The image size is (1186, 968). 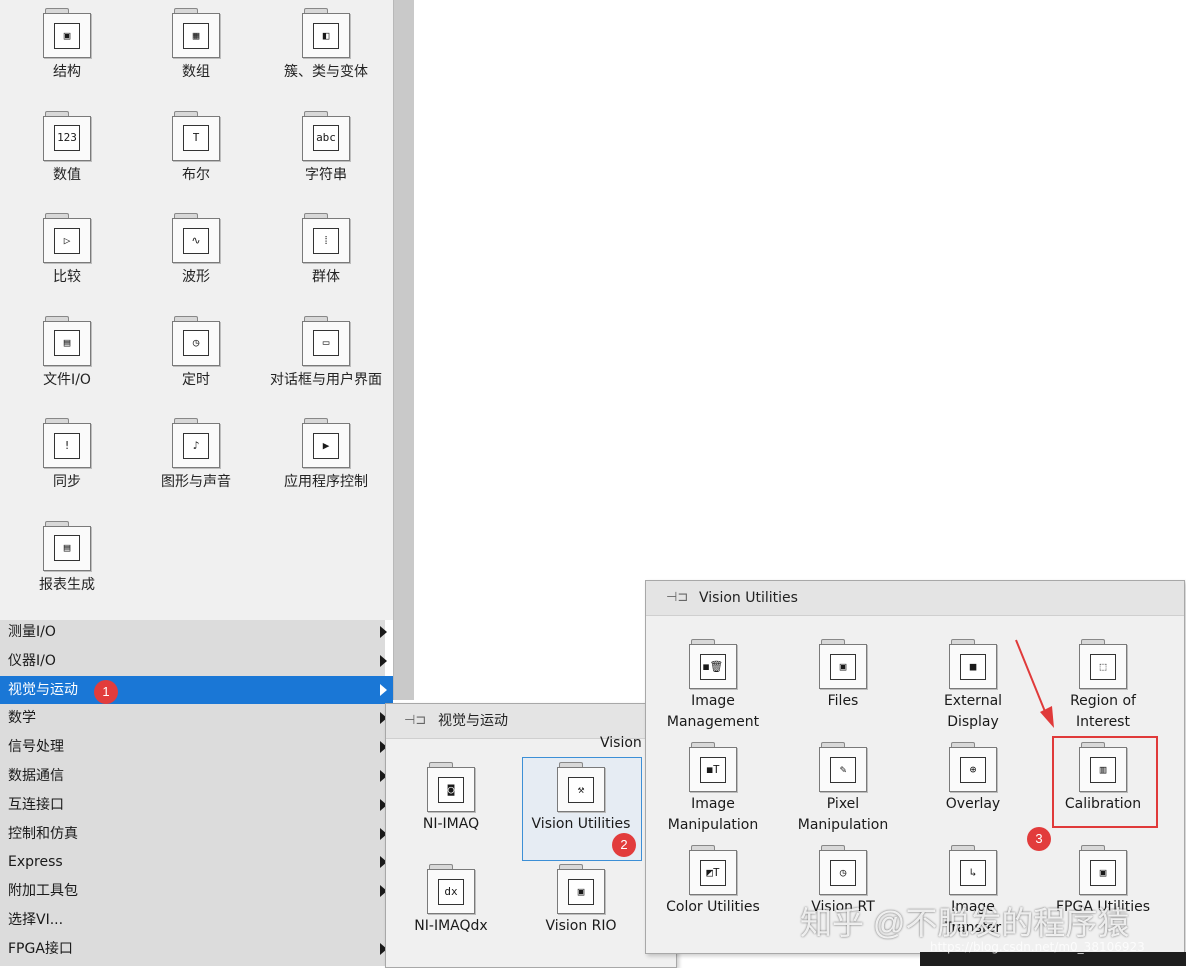 I want to click on subpalette-item: ⚒ Vision Utilities, so click(x=581, y=798).